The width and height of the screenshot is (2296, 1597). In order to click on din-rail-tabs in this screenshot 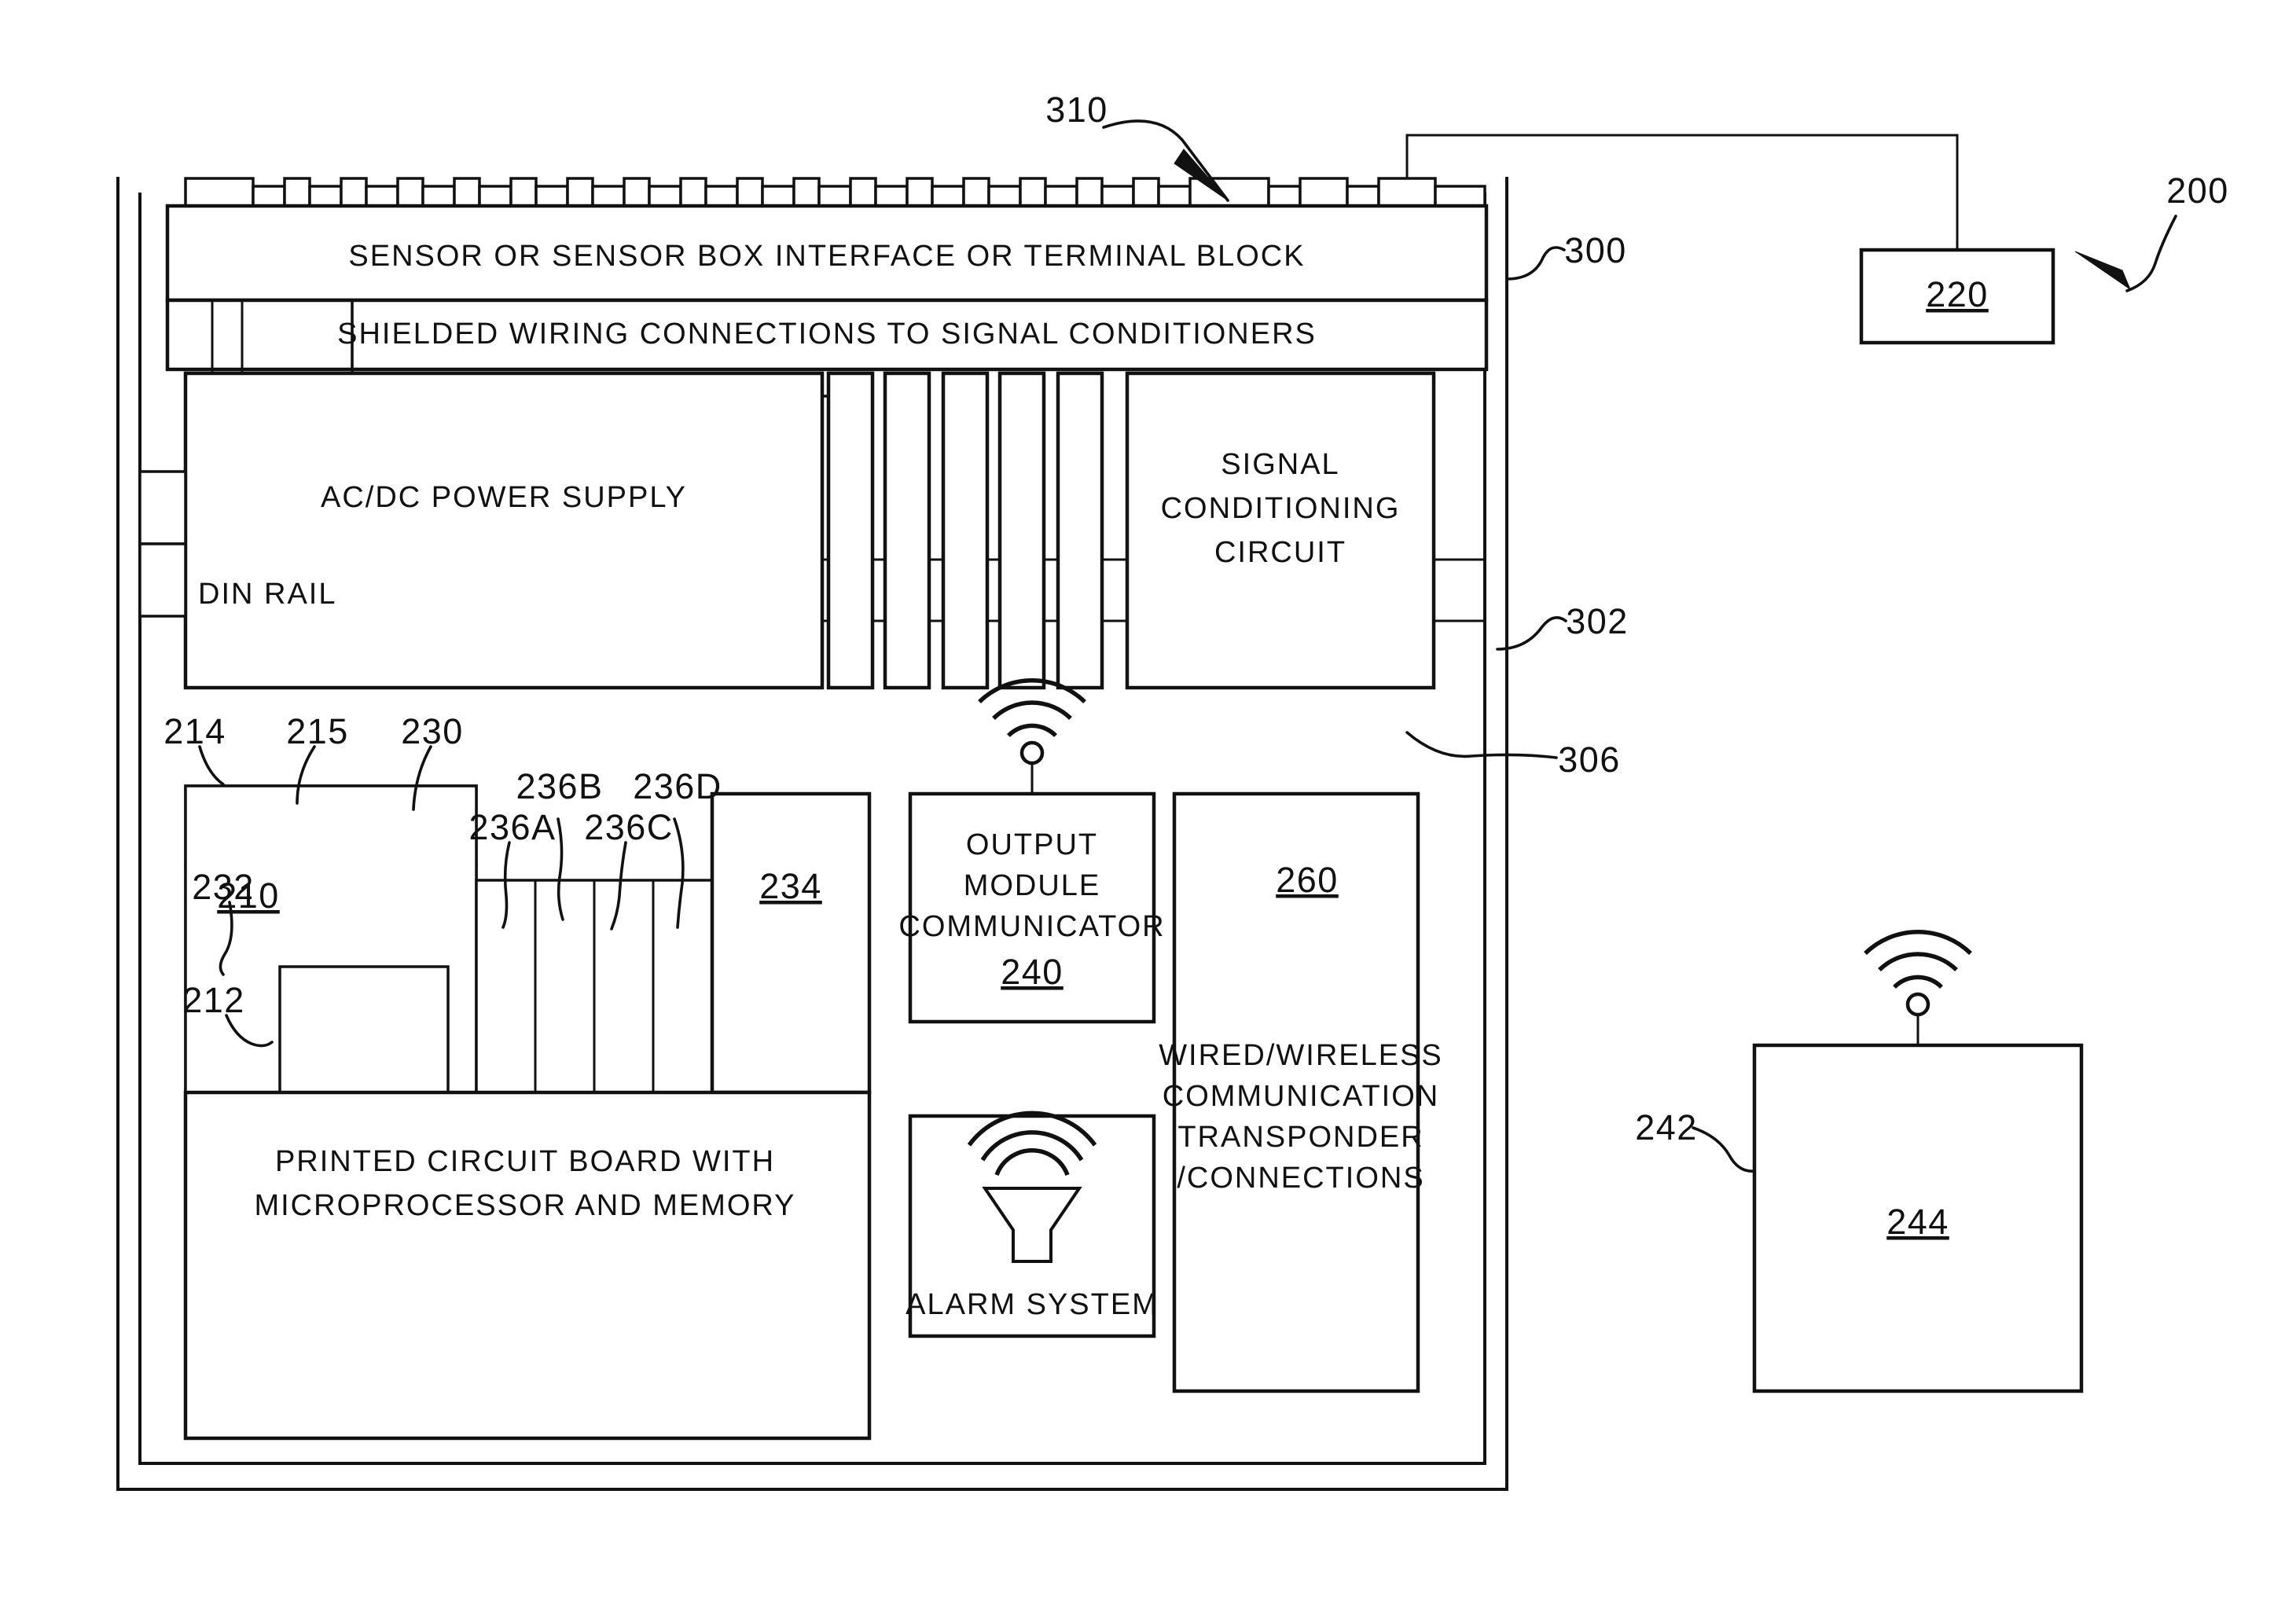, I will do `click(162, 544)`.